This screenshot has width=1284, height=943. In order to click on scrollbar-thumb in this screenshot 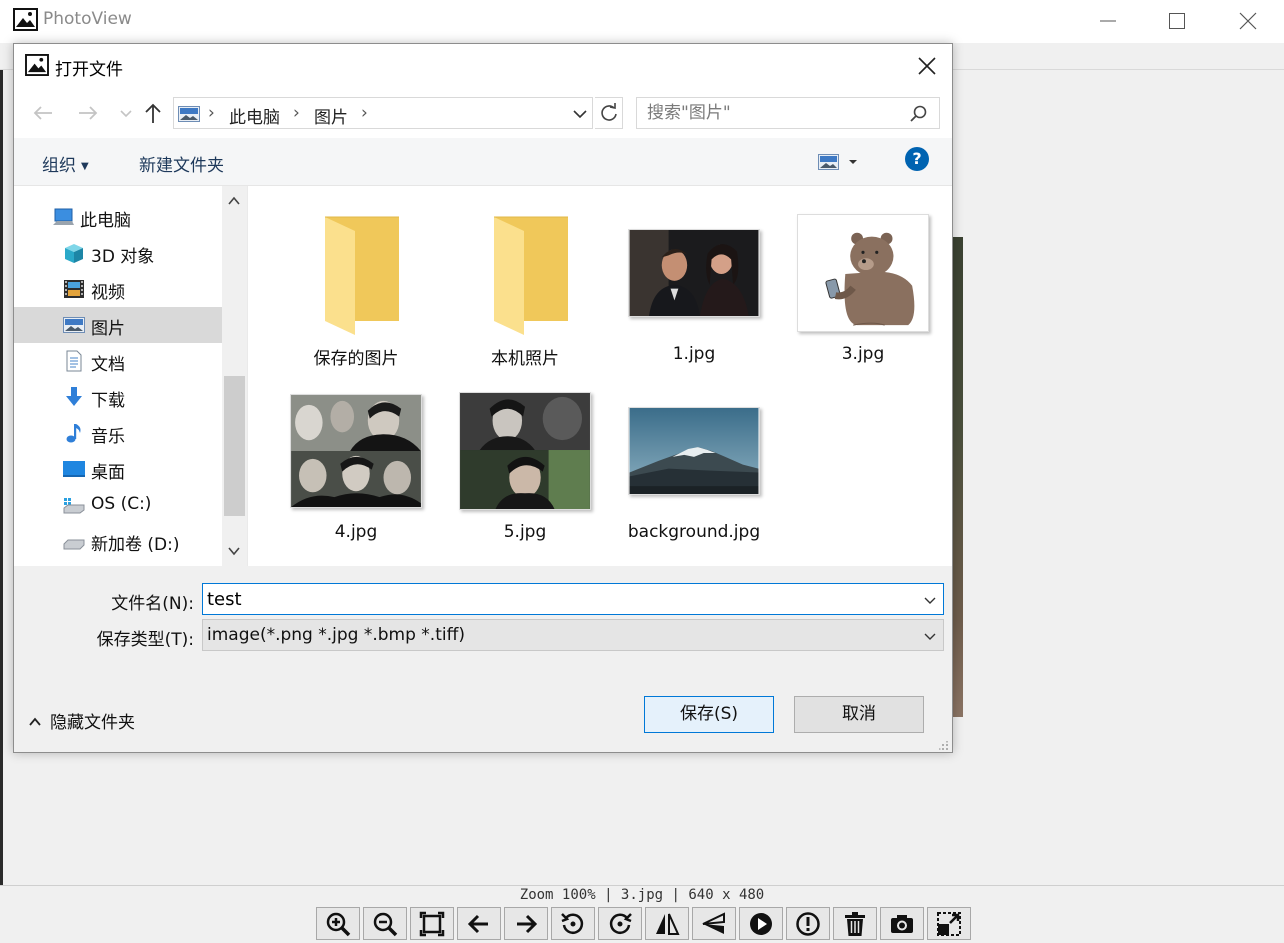, I will do `click(234, 446)`.